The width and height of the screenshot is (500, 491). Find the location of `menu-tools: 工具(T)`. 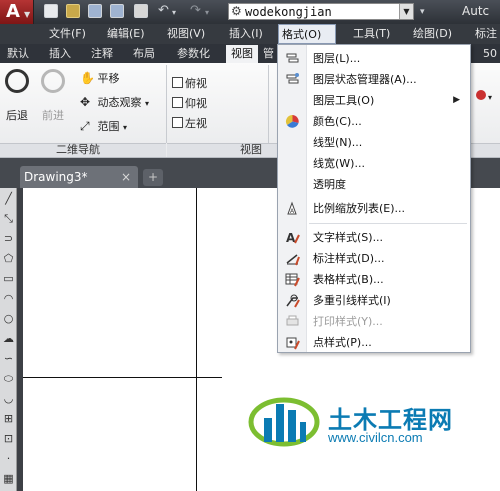

menu-tools: 工具(T) is located at coordinates (371, 34).